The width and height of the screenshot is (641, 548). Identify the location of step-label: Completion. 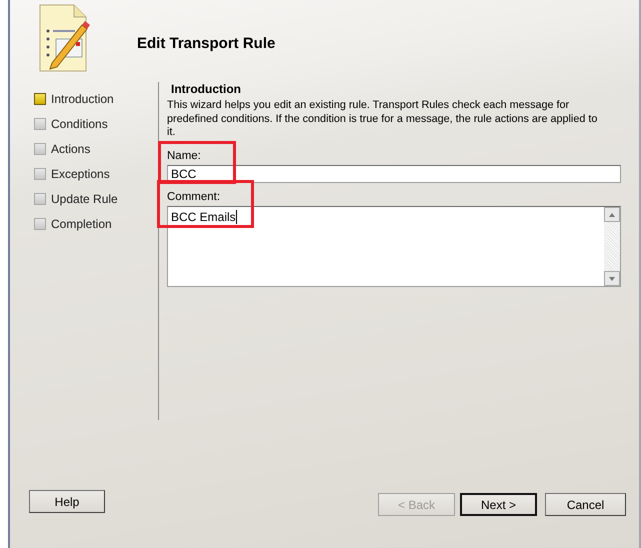
(81, 223).